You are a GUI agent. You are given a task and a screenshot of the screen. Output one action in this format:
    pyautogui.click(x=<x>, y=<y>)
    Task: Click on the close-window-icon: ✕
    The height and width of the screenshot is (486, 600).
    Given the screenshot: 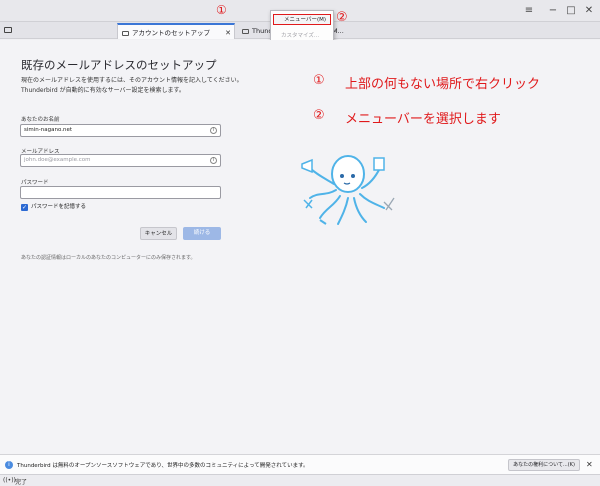 What is the action you would take?
    pyautogui.click(x=589, y=11)
    